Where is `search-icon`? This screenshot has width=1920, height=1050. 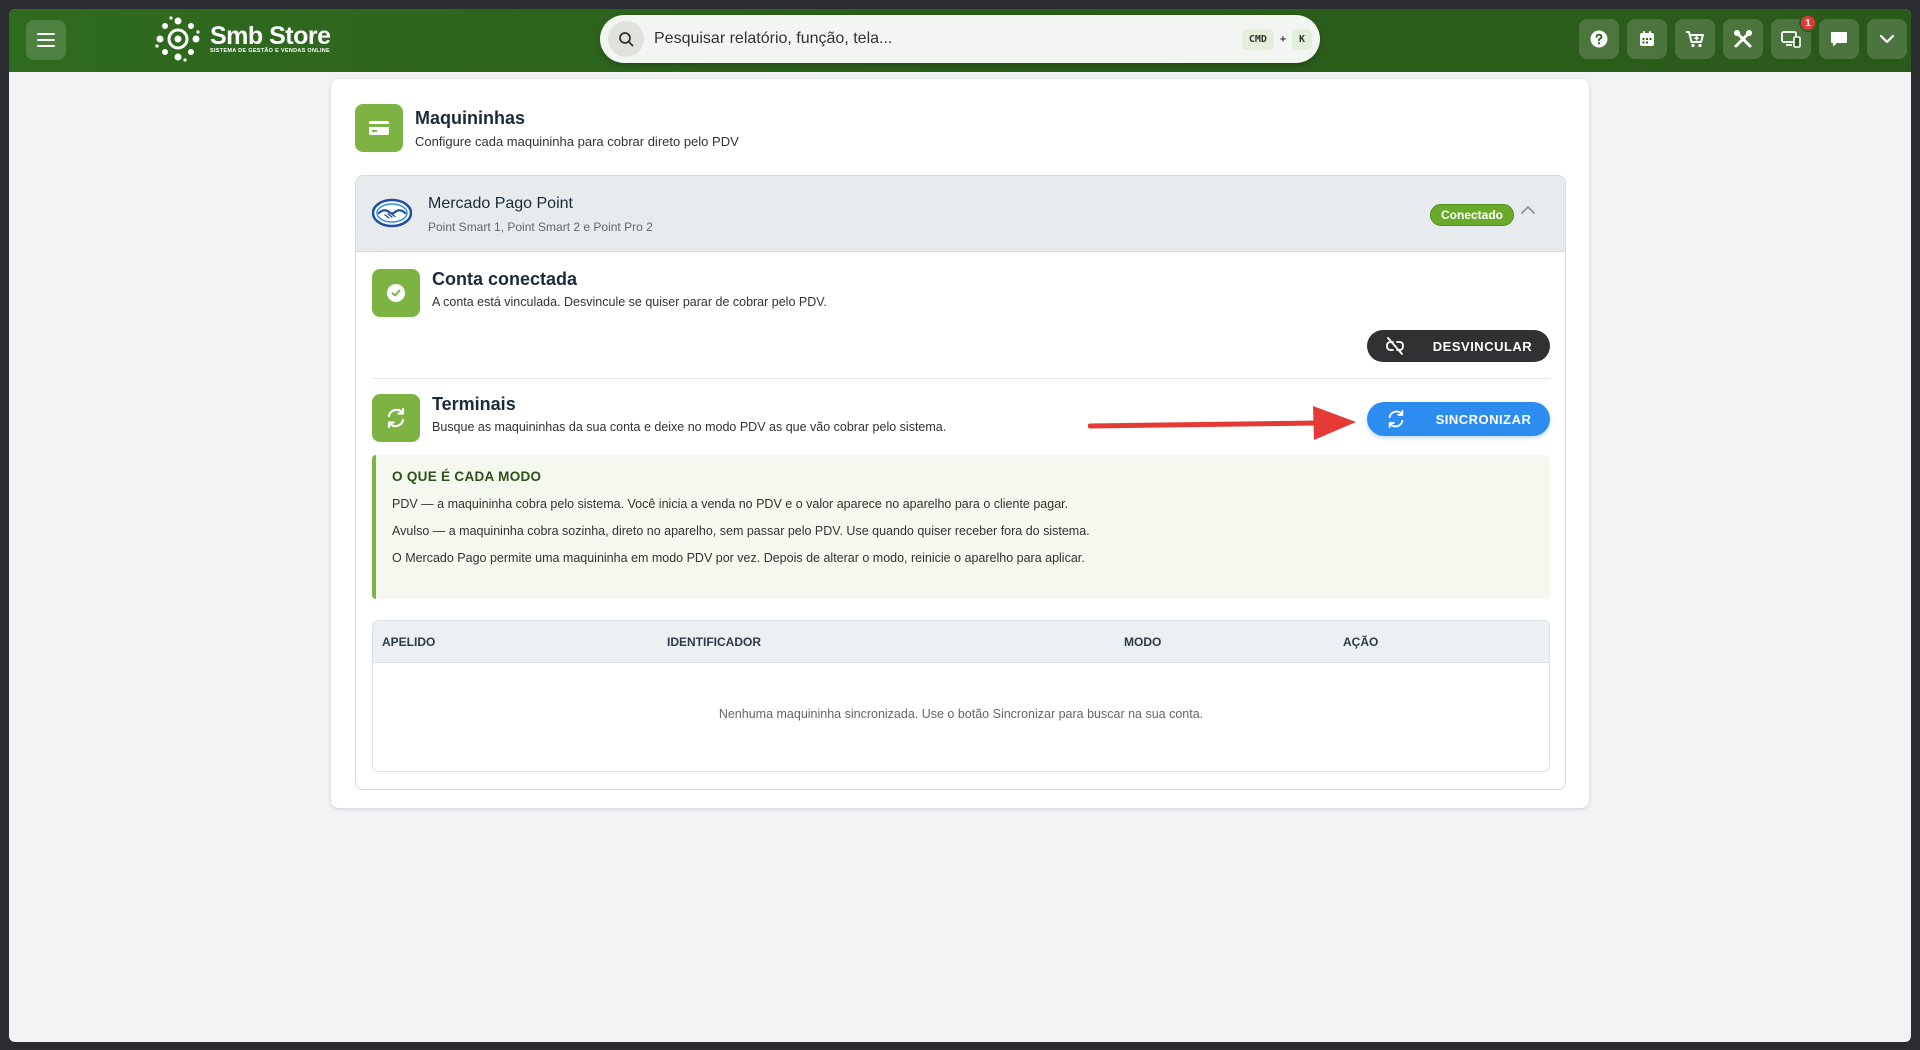 search-icon is located at coordinates (626, 39).